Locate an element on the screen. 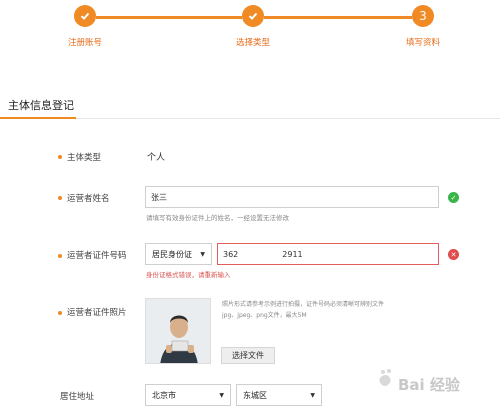 The width and height of the screenshot is (500, 406). id-type-value: 居民身份证 is located at coordinates (172, 254).